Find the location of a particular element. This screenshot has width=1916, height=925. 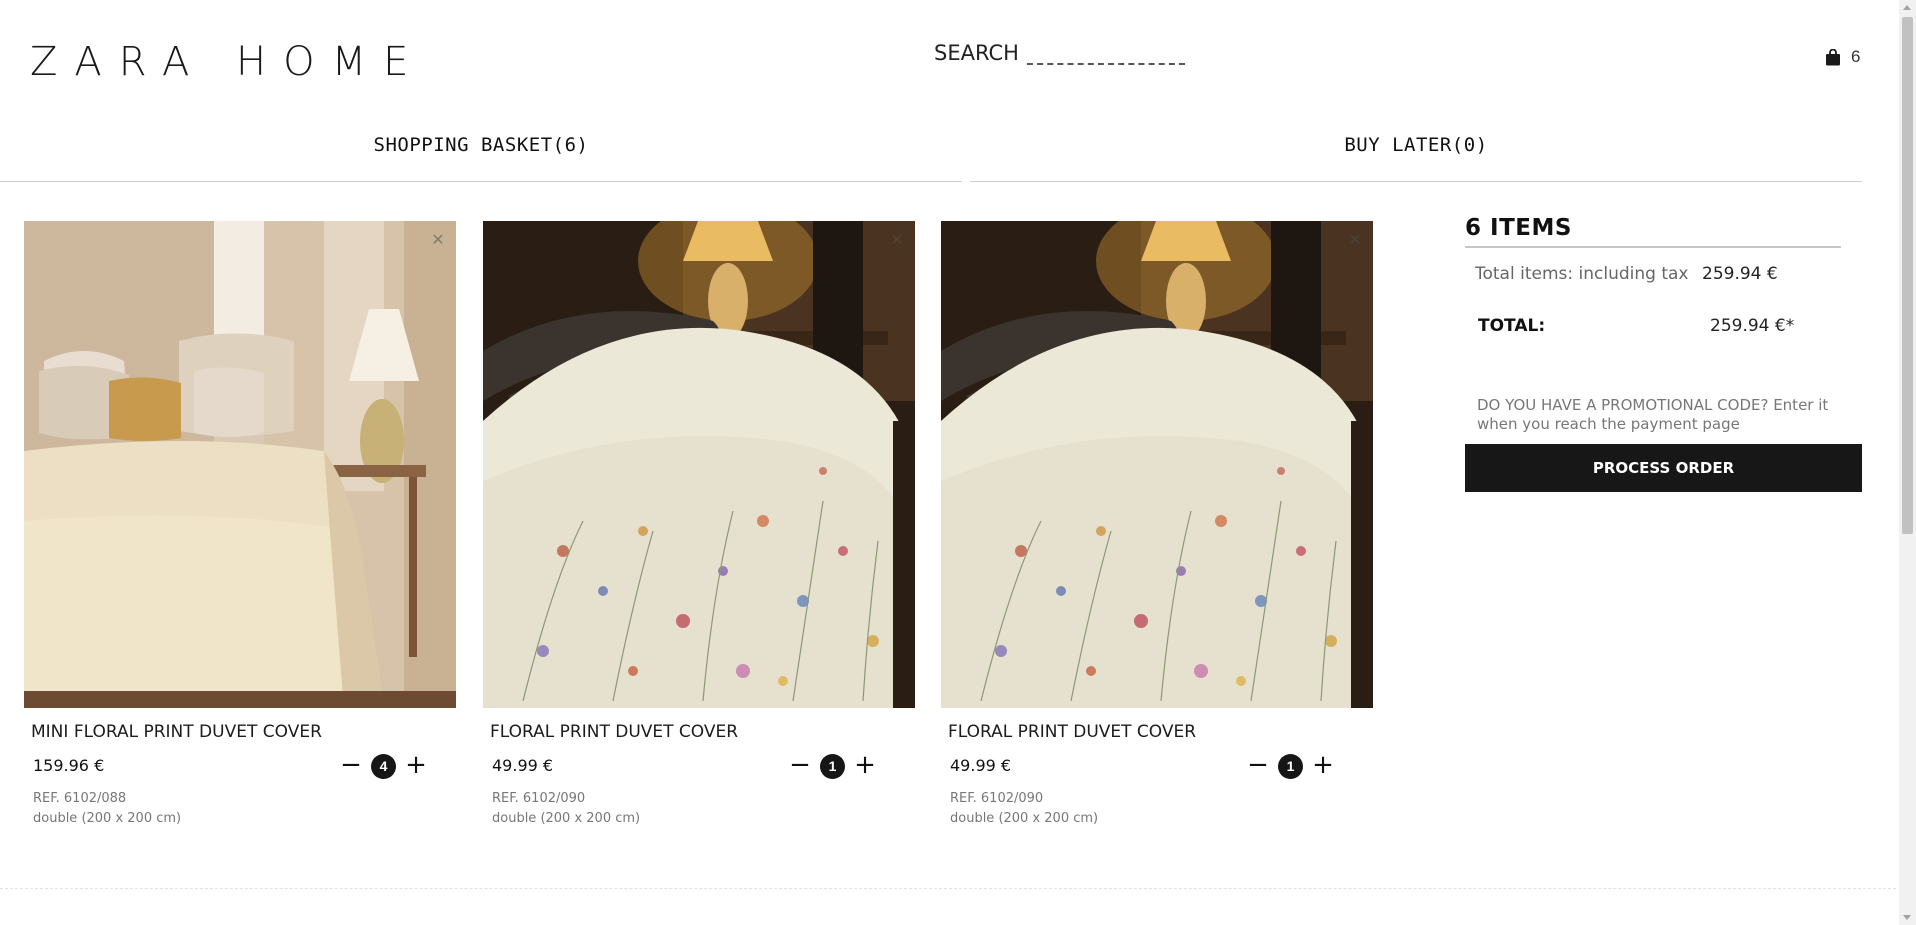

order-total-value: 259.94 €* is located at coordinates (1752, 326).